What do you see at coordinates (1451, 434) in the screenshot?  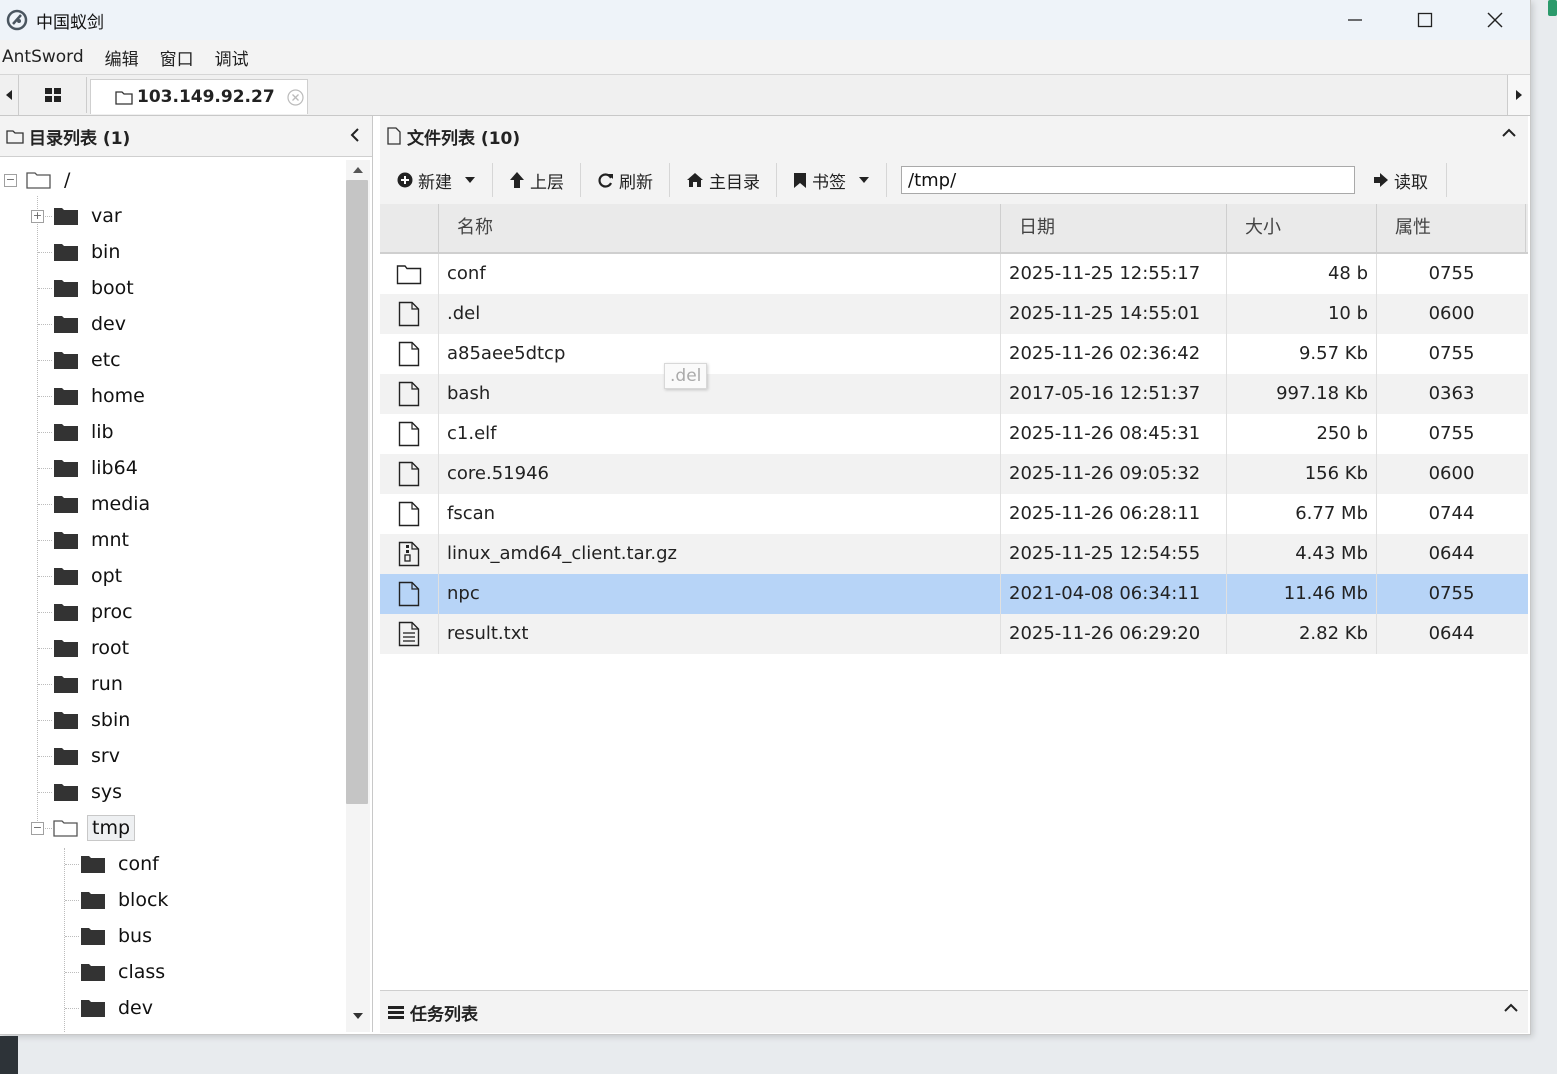 I see `file-attr: 0755` at bounding box center [1451, 434].